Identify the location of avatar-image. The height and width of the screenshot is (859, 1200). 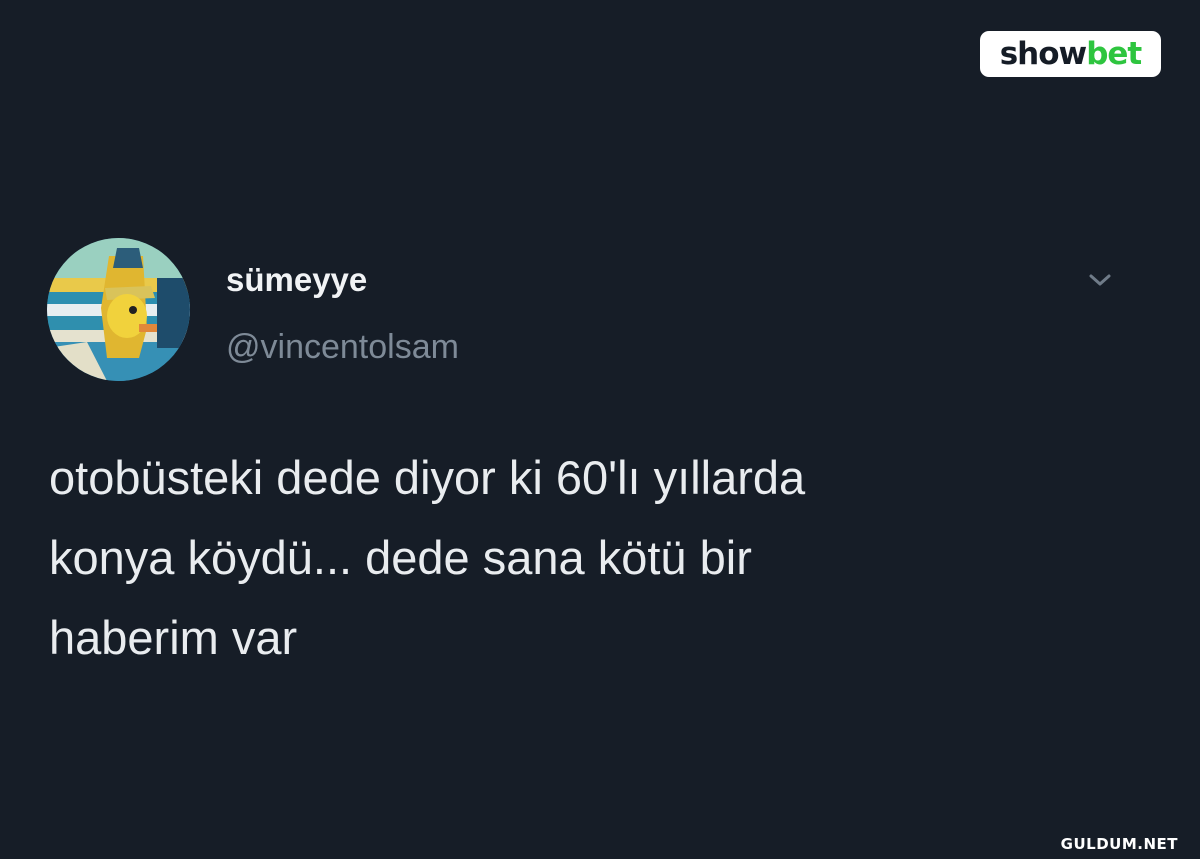
(118, 309).